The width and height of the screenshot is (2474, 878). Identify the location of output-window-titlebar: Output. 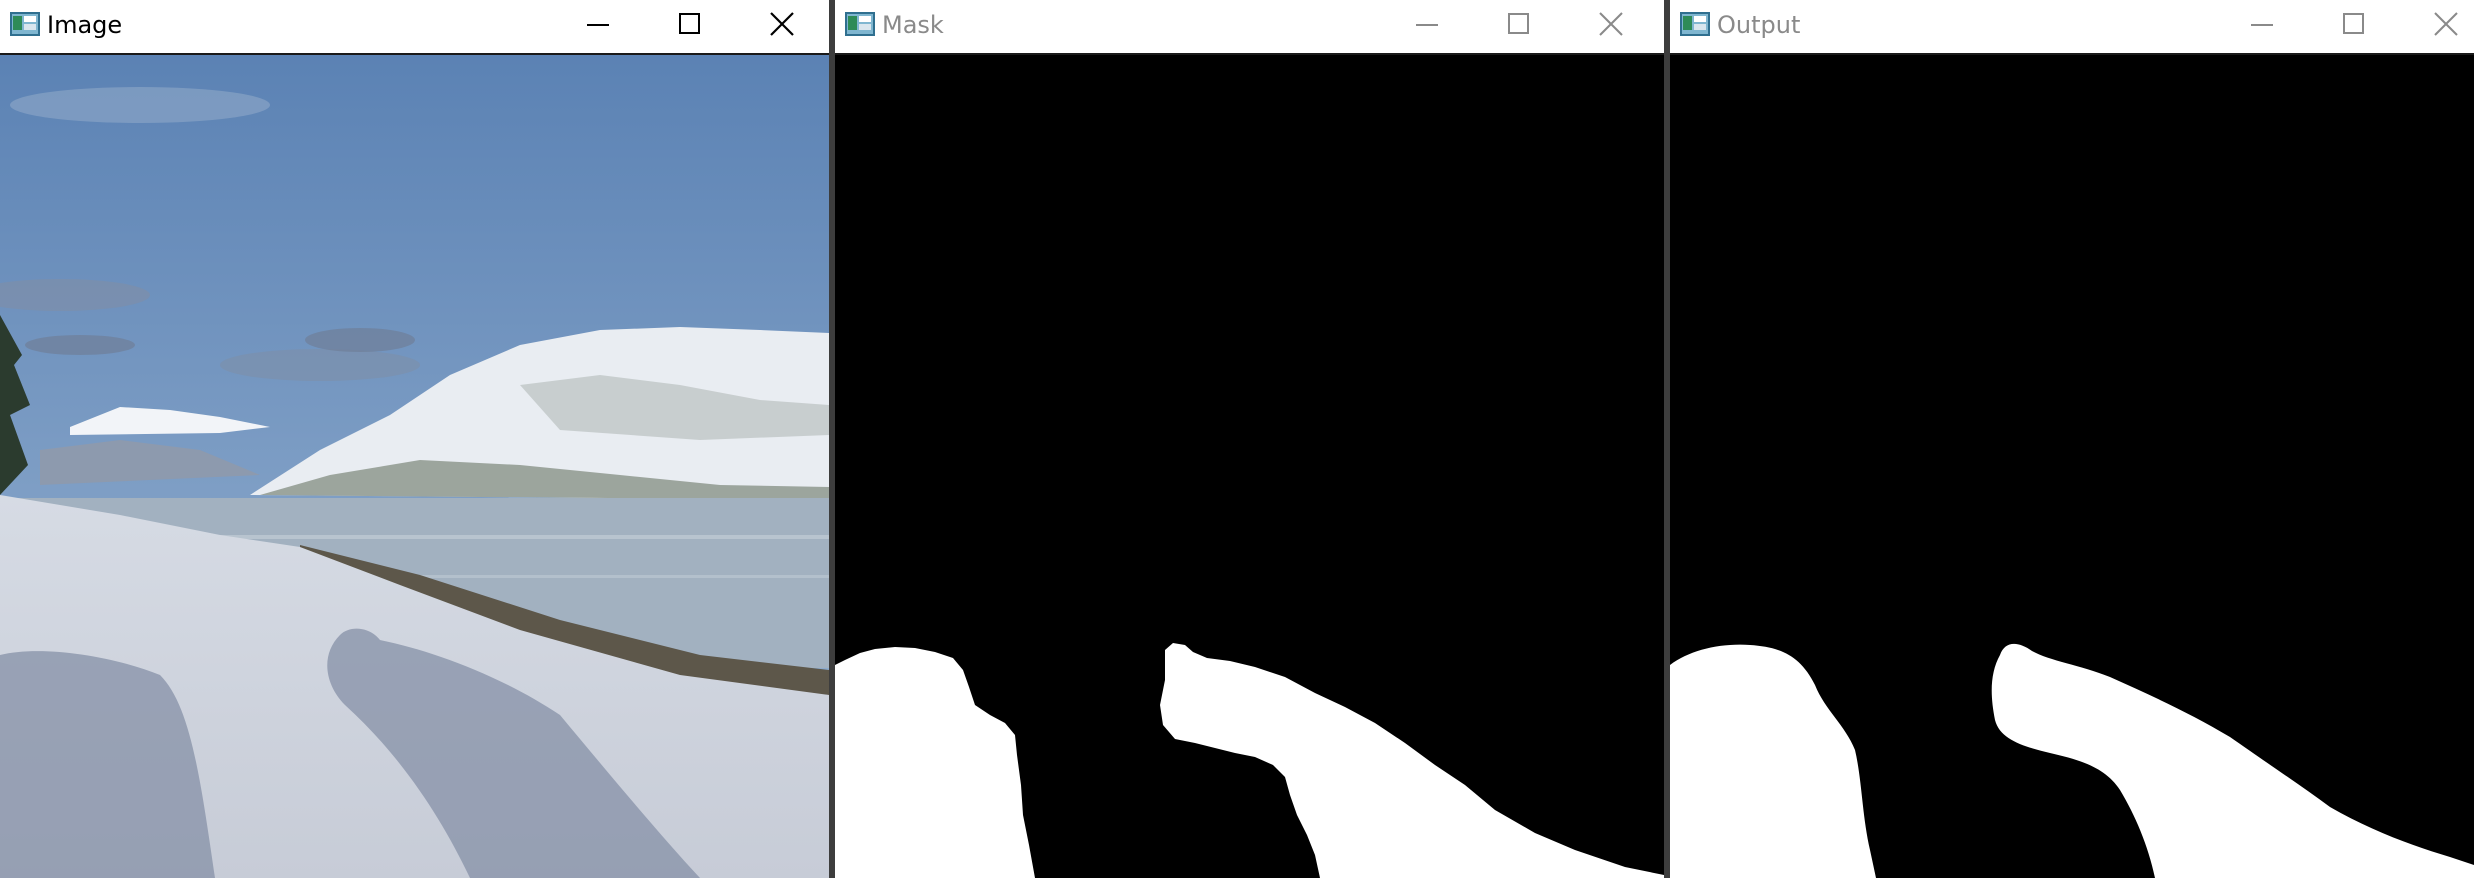
(2072, 27).